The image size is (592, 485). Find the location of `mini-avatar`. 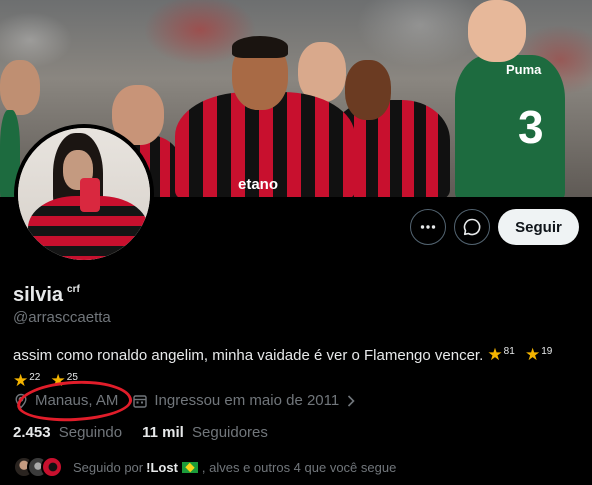

mini-avatar is located at coordinates (52, 467).